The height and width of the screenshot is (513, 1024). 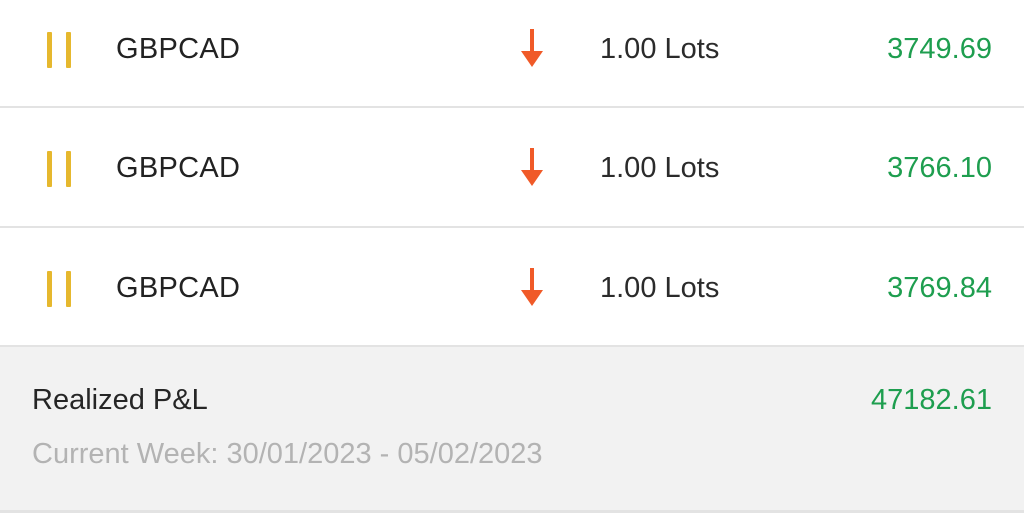 I want to click on trade-amount: 3769.84, so click(x=939, y=288).